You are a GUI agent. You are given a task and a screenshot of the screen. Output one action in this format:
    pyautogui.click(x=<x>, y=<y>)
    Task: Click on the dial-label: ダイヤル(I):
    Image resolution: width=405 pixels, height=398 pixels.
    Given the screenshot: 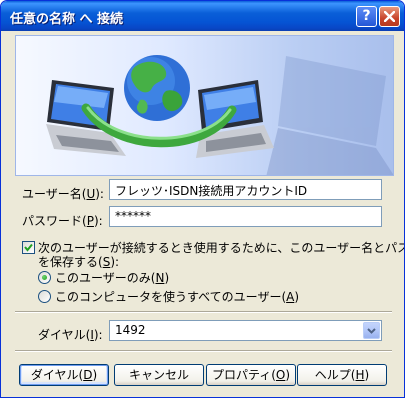 What is the action you would take?
    pyautogui.click(x=70, y=334)
    